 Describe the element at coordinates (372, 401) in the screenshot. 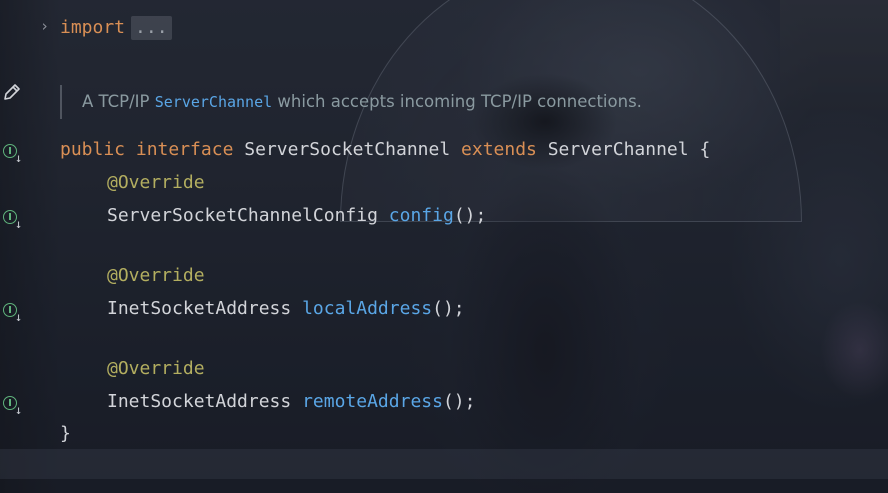

I see `method-name: remoteAddress` at that location.